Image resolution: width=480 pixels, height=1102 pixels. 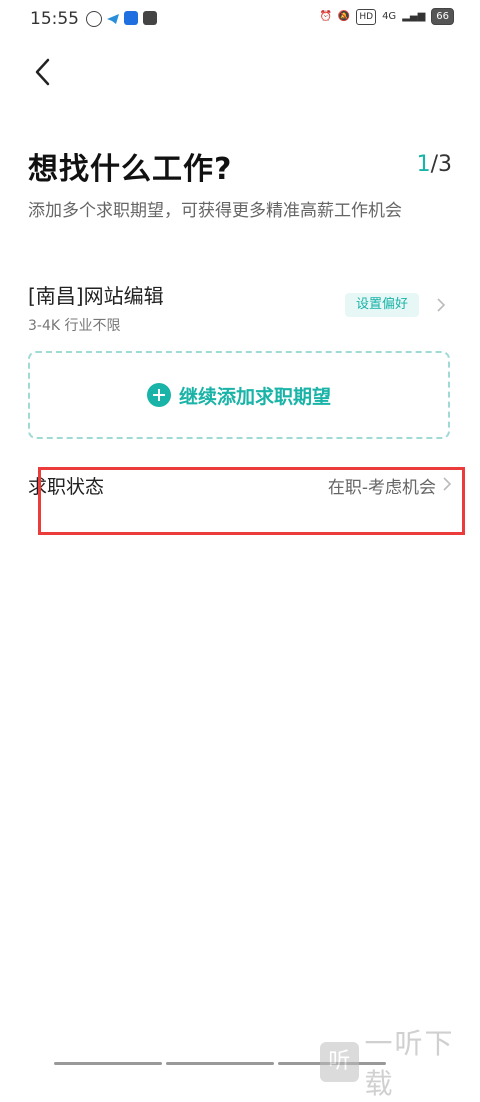 What do you see at coordinates (344, 16) in the screenshot?
I see `mute-icon: 🔕` at bounding box center [344, 16].